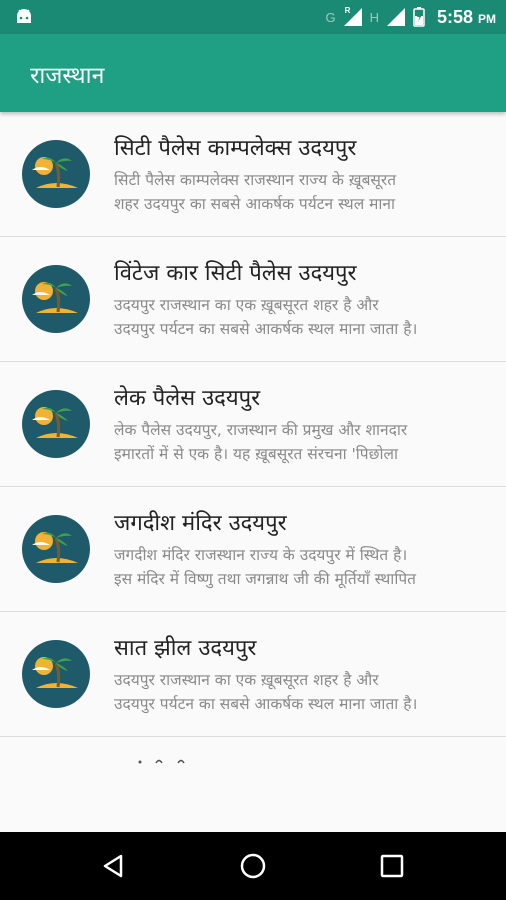 This screenshot has width=506, height=900. What do you see at coordinates (419, 17) in the screenshot?
I see `battery-charging-icon` at bounding box center [419, 17].